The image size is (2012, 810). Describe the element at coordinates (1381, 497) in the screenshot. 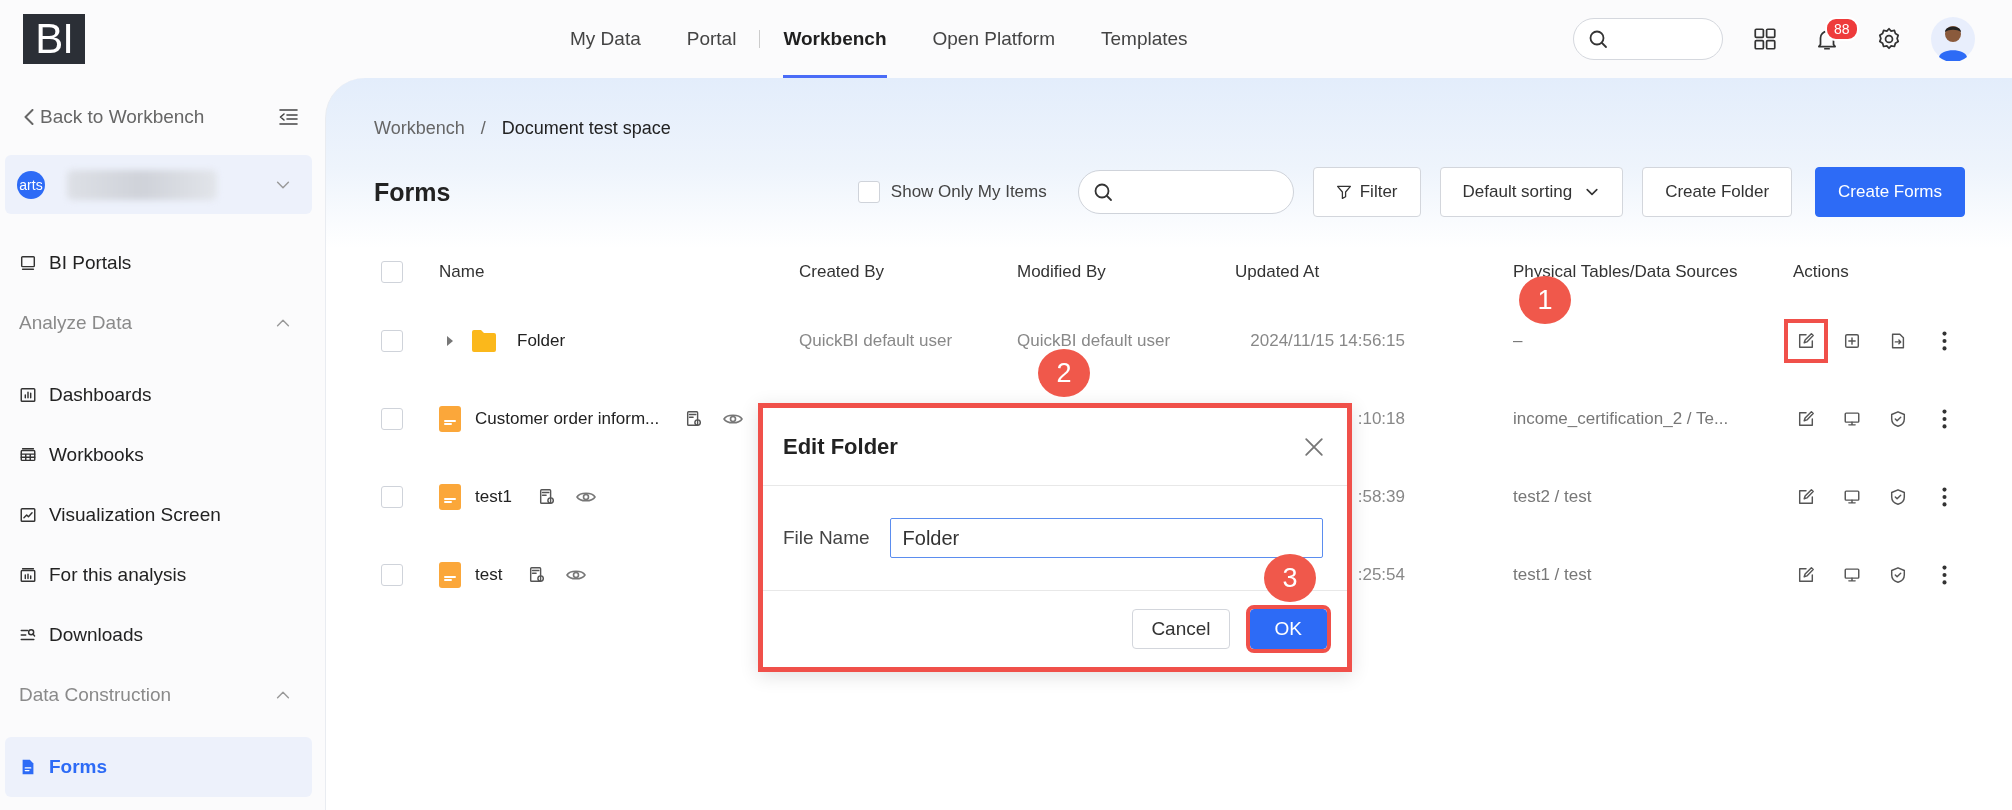

I see `table-cell: :58:39` at that location.